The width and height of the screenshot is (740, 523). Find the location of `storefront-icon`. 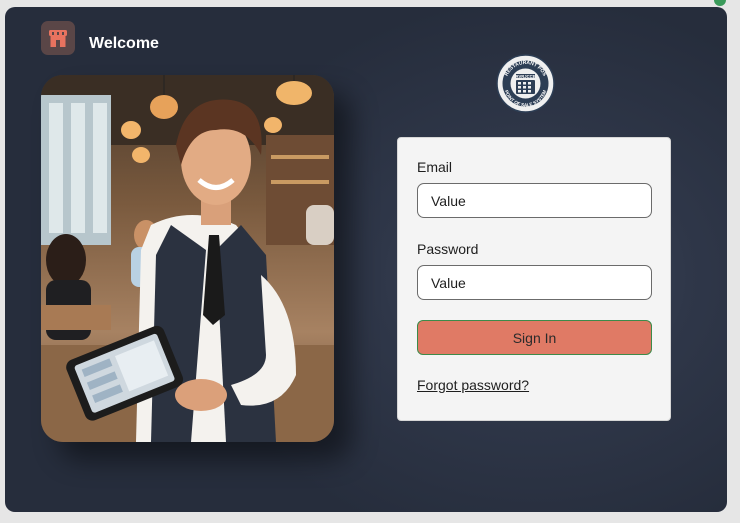

storefront-icon is located at coordinates (58, 38).